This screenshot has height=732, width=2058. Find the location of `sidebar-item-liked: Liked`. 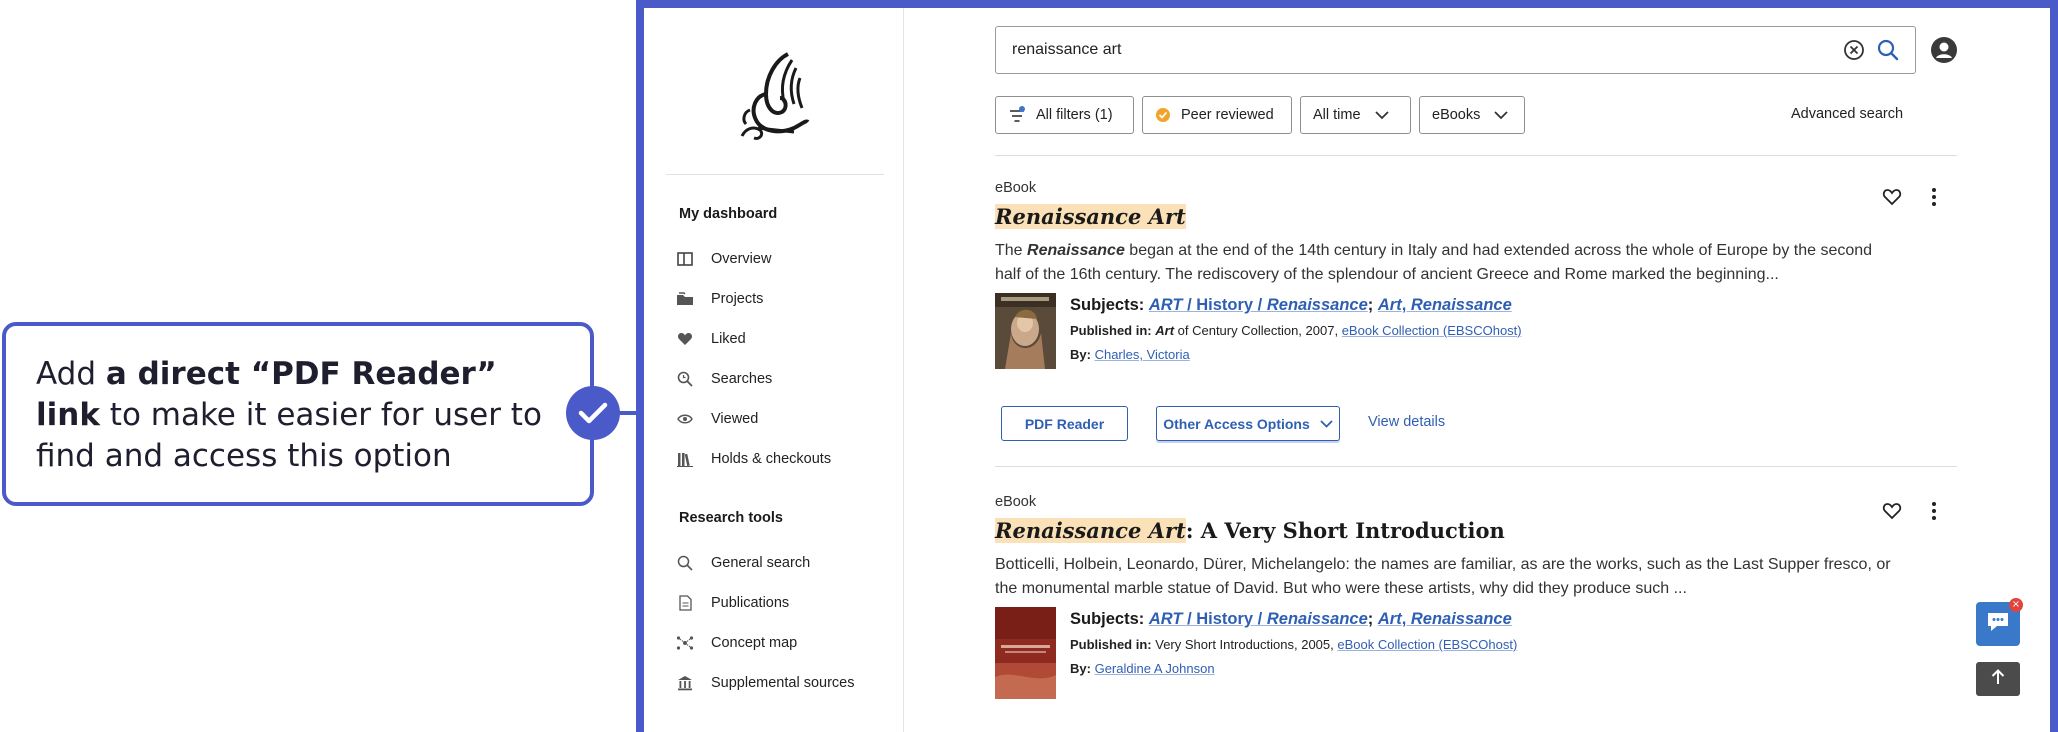

sidebar-item-liked: Liked is located at coordinates (711, 339).